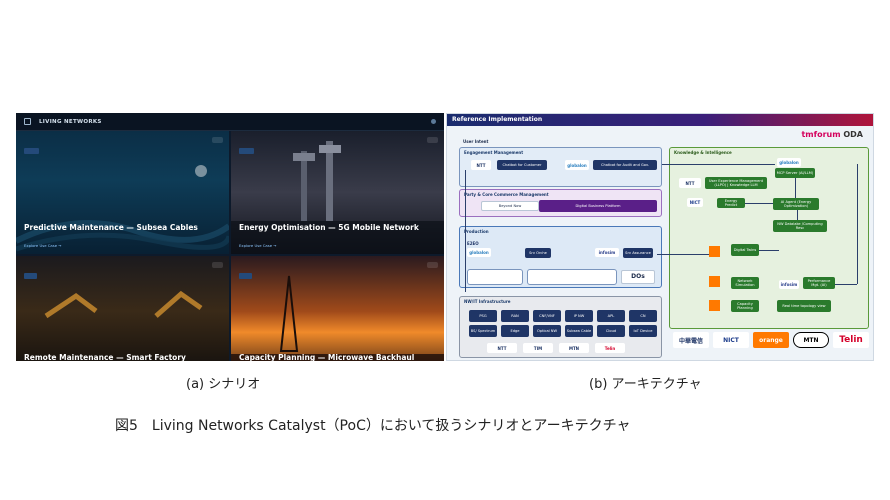 Image resolution: width=890 pixels, height=500 pixels. I want to click on srv-orche: Srv Orche, so click(538, 253).